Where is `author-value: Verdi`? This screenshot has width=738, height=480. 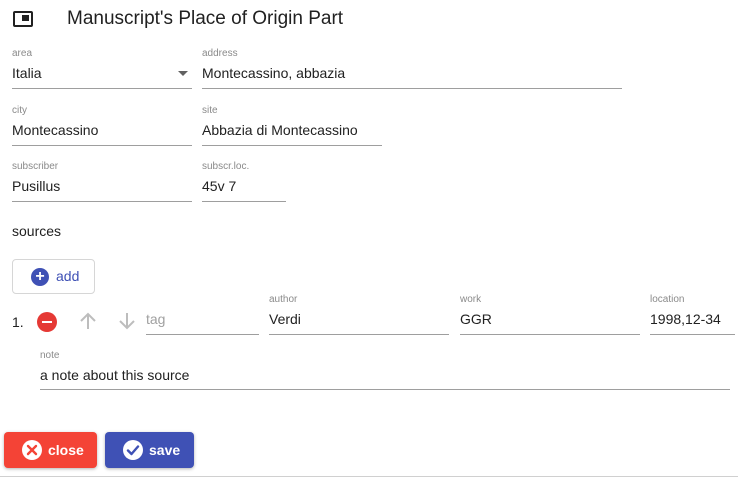 author-value: Verdi is located at coordinates (285, 319).